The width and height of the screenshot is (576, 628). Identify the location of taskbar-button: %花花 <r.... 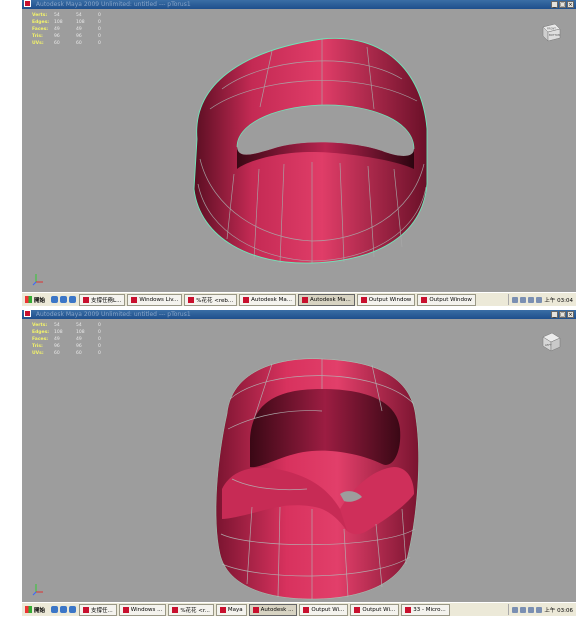
(191, 609).